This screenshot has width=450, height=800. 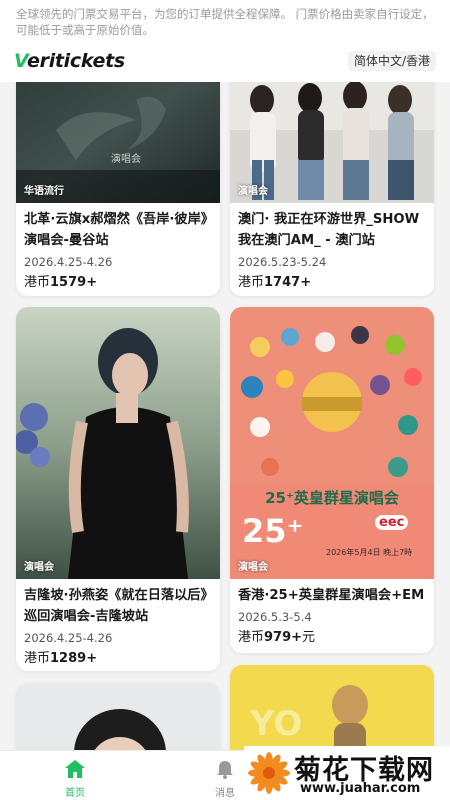 What do you see at coordinates (332, 638) in the screenshot?
I see `event-price: 港币979+元` at bounding box center [332, 638].